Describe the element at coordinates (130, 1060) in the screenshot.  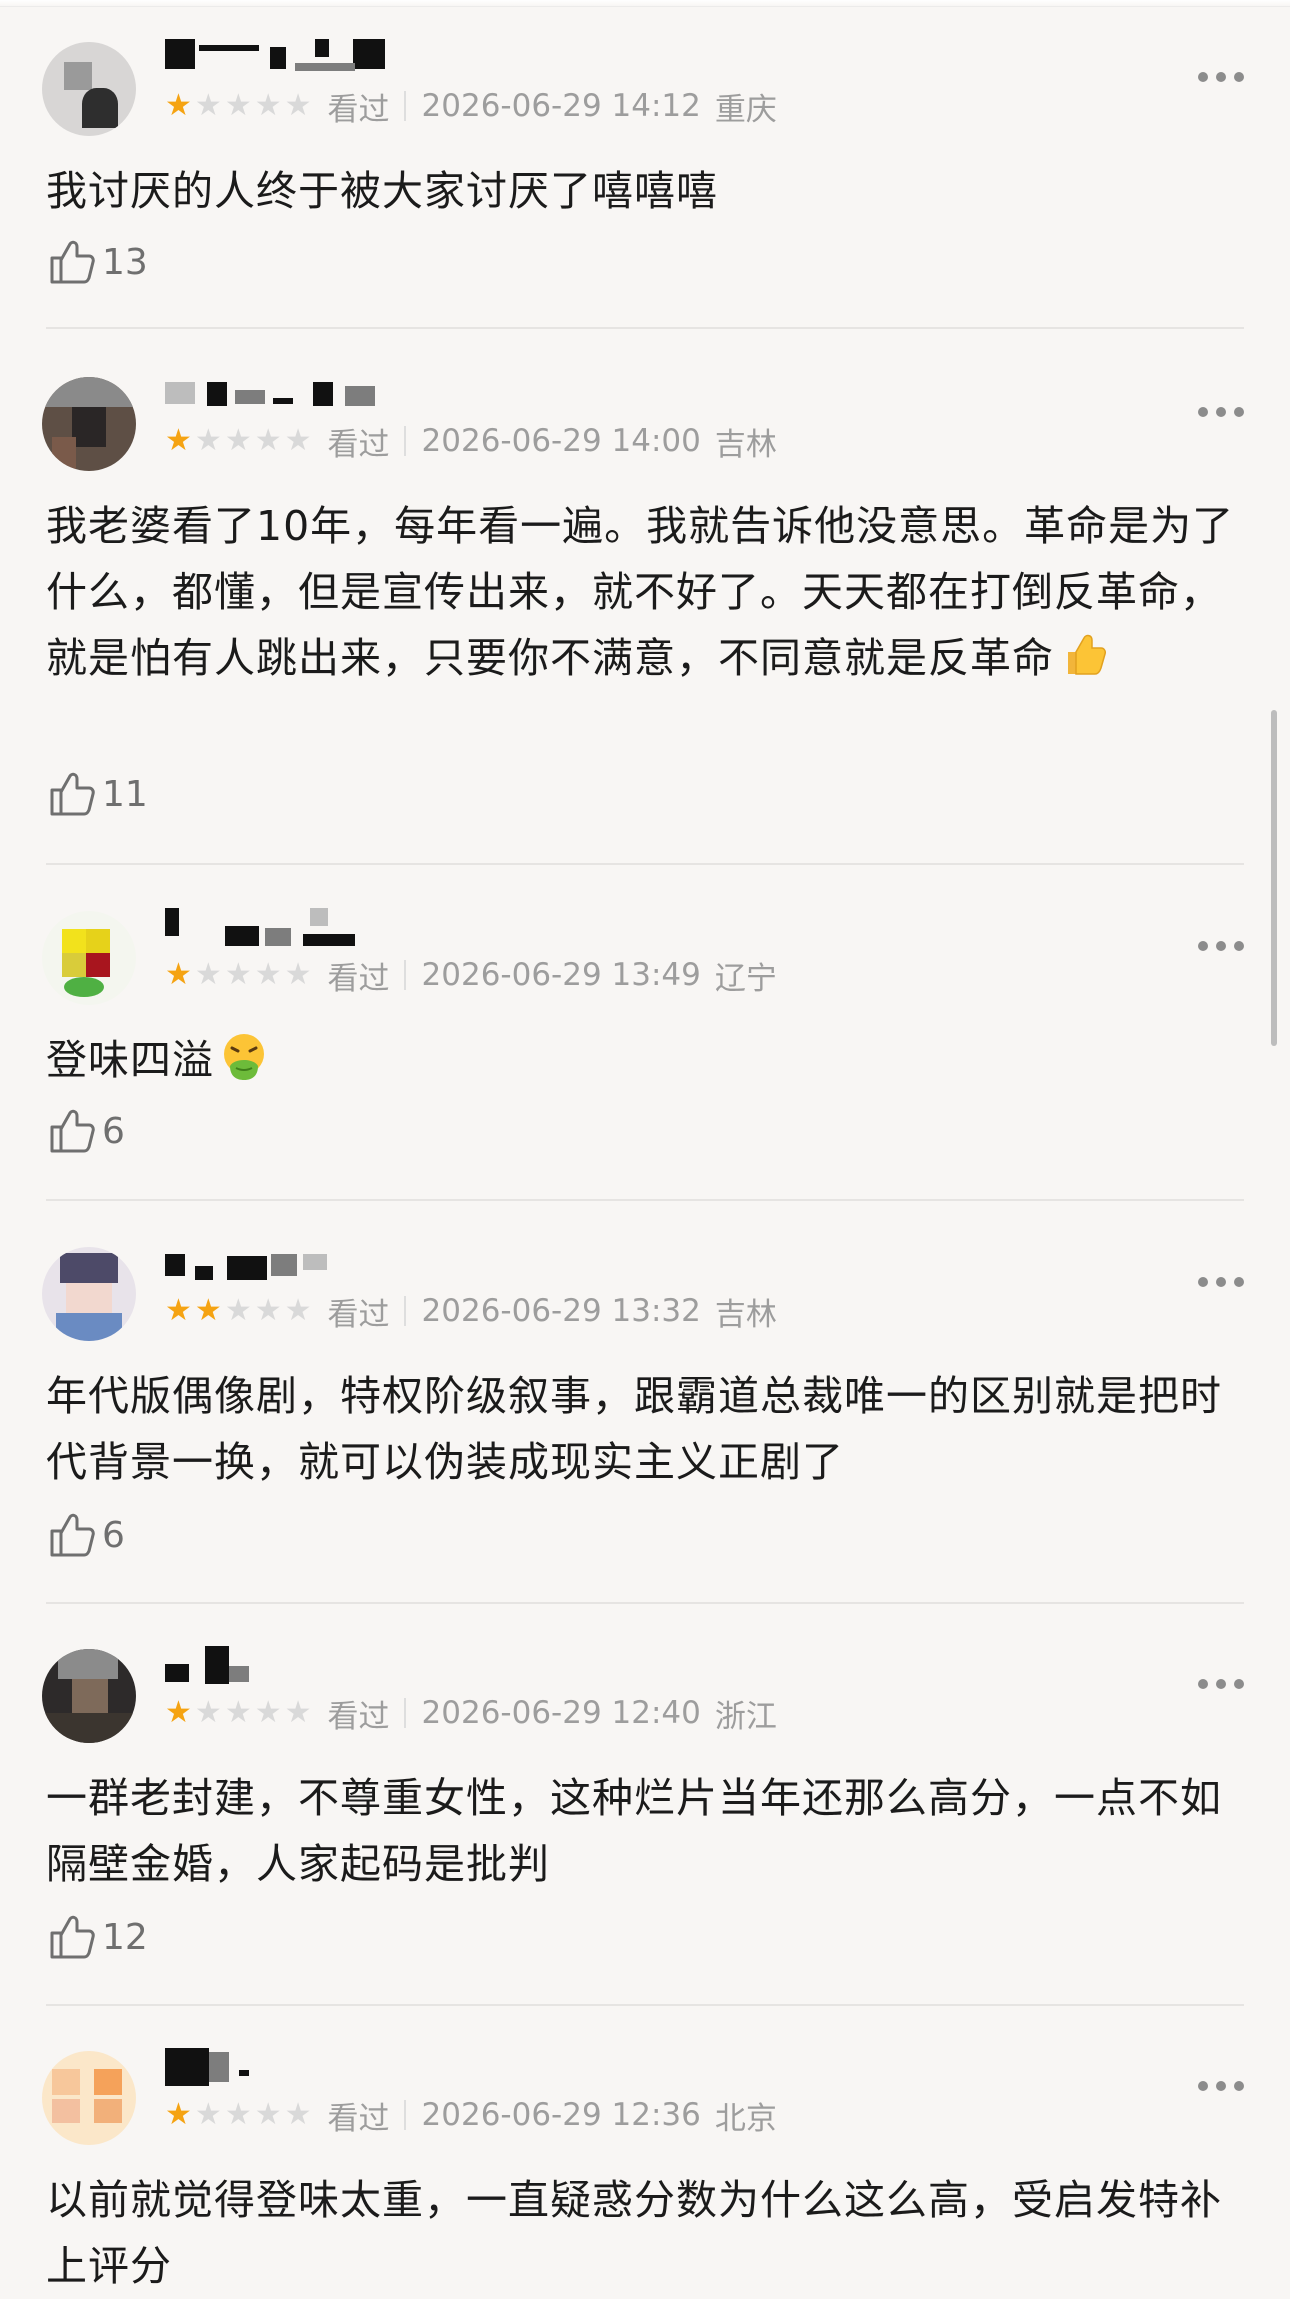
I see `review-text: 登味四溢` at that location.